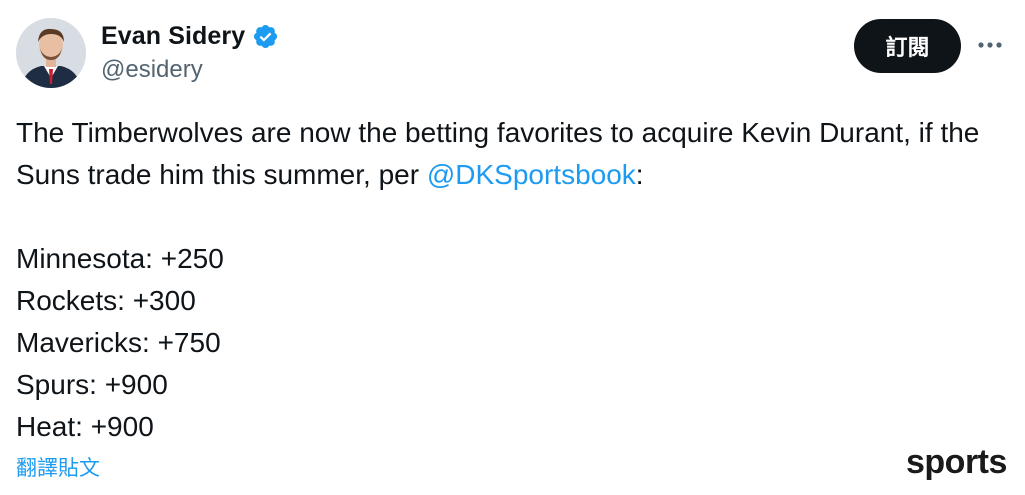  I want to click on subscribe-button: 訂閱, so click(907, 46).